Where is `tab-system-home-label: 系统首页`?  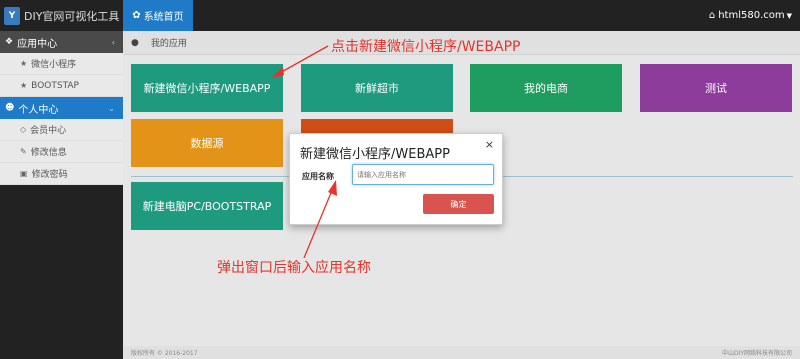
tab-system-home-label: 系统首页 is located at coordinates (163, 17).